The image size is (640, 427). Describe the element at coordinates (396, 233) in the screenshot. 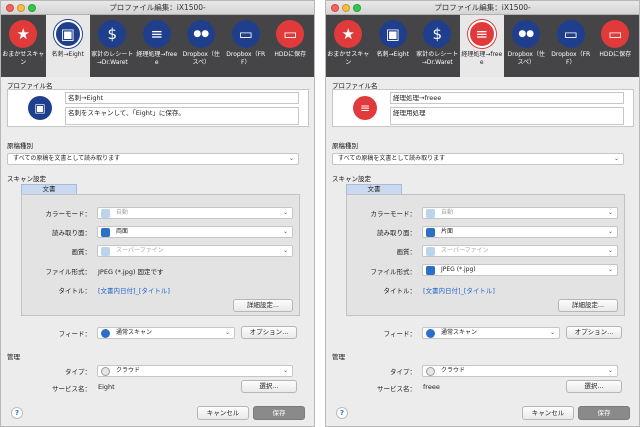

I see `scan-side-label: 読み取り面：` at that location.